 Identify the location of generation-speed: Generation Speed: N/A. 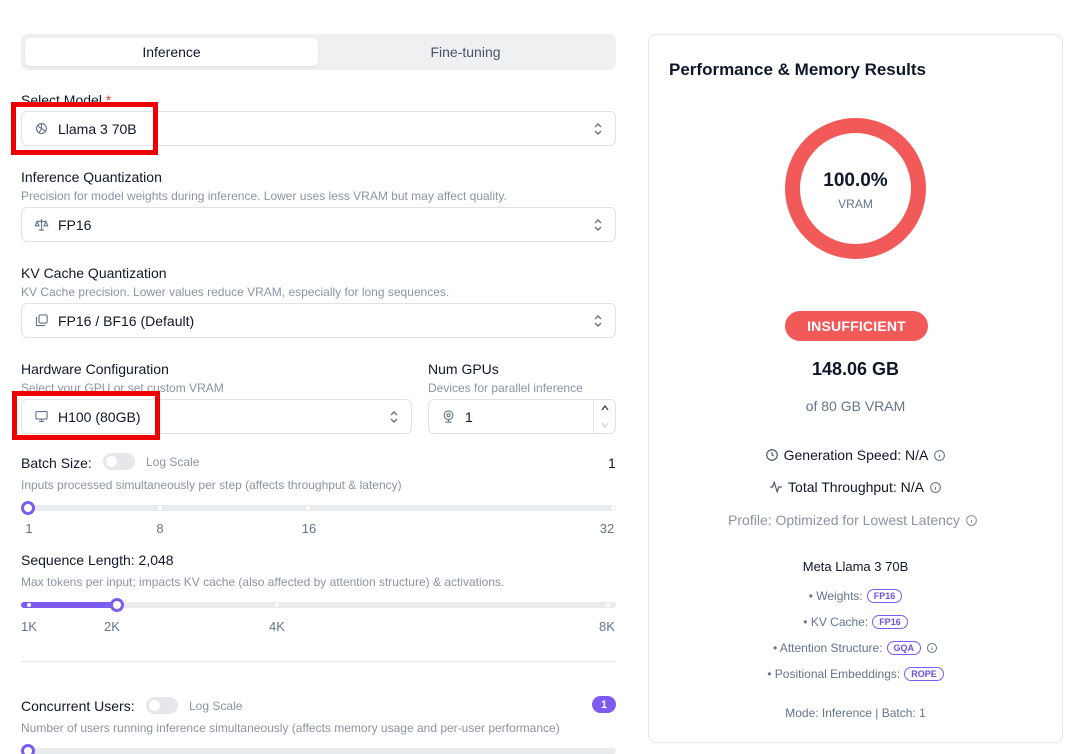
(856, 455).